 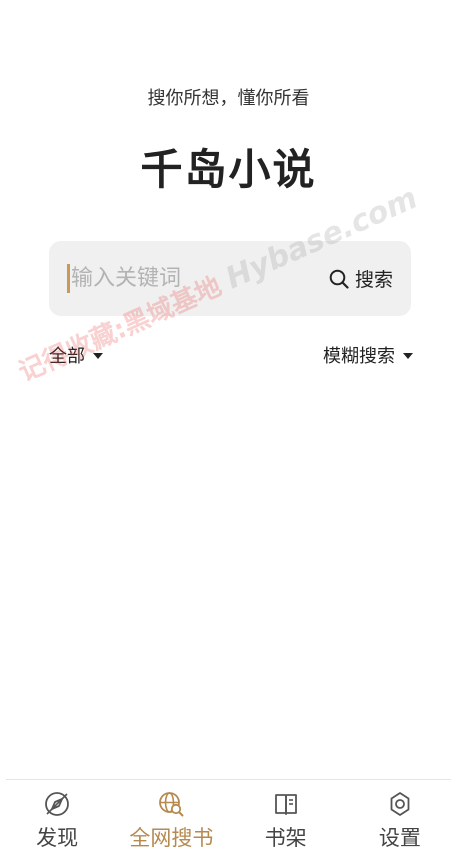 I want to click on search-button: 搜索, so click(x=361, y=278).